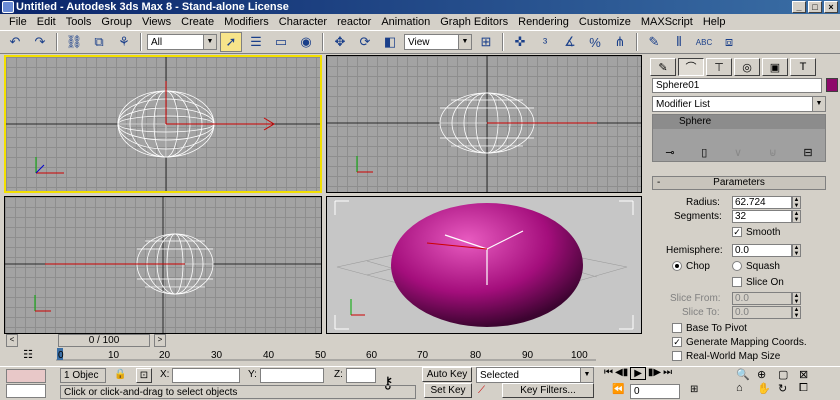 The image size is (840, 400). What do you see at coordinates (46, 22) in the screenshot?
I see `menu-edit: Edit` at bounding box center [46, 22].